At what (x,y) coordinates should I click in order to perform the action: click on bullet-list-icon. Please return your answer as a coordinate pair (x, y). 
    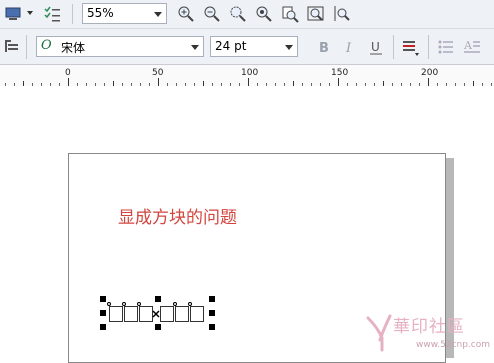
    Looking at the image, I should click on (446, 47).